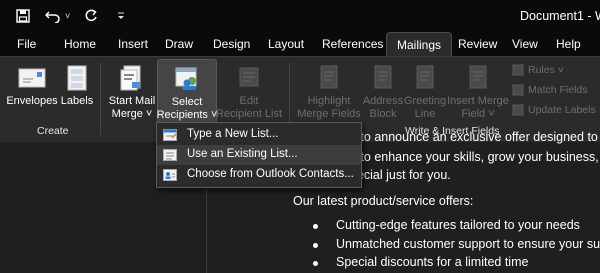 Image resolution: width=600 pixels, height=273 pixels. Describe the element at coordinates (23, 16) in the screenshot. I see `save-icon` at that location.